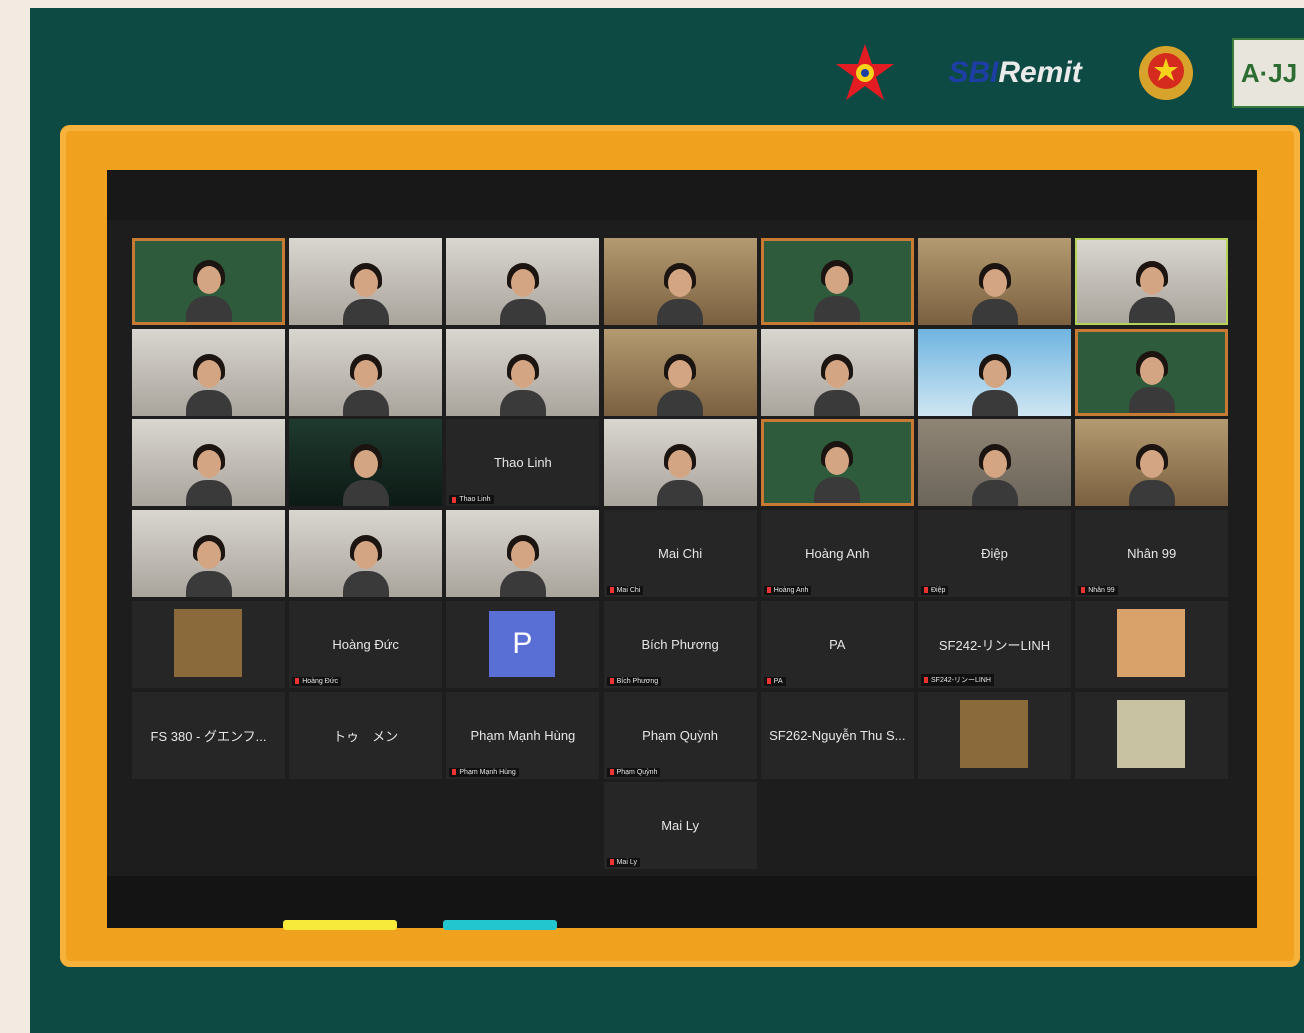  I want to click on avatar: P, so click(522, 643).